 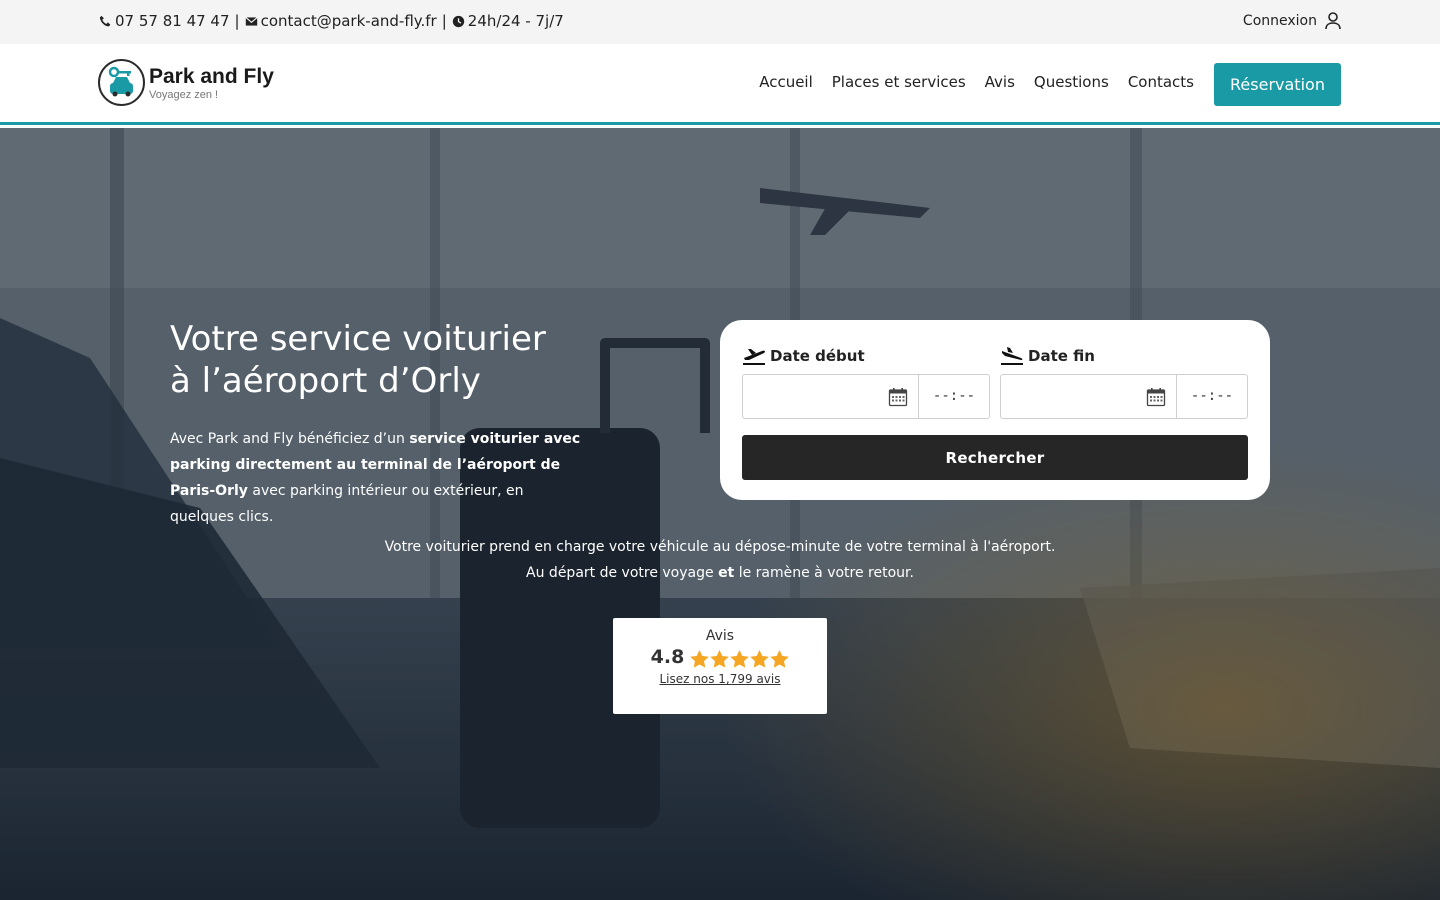 I want to click on nav-item-avis: Avis, so click(x=1000, y=82).